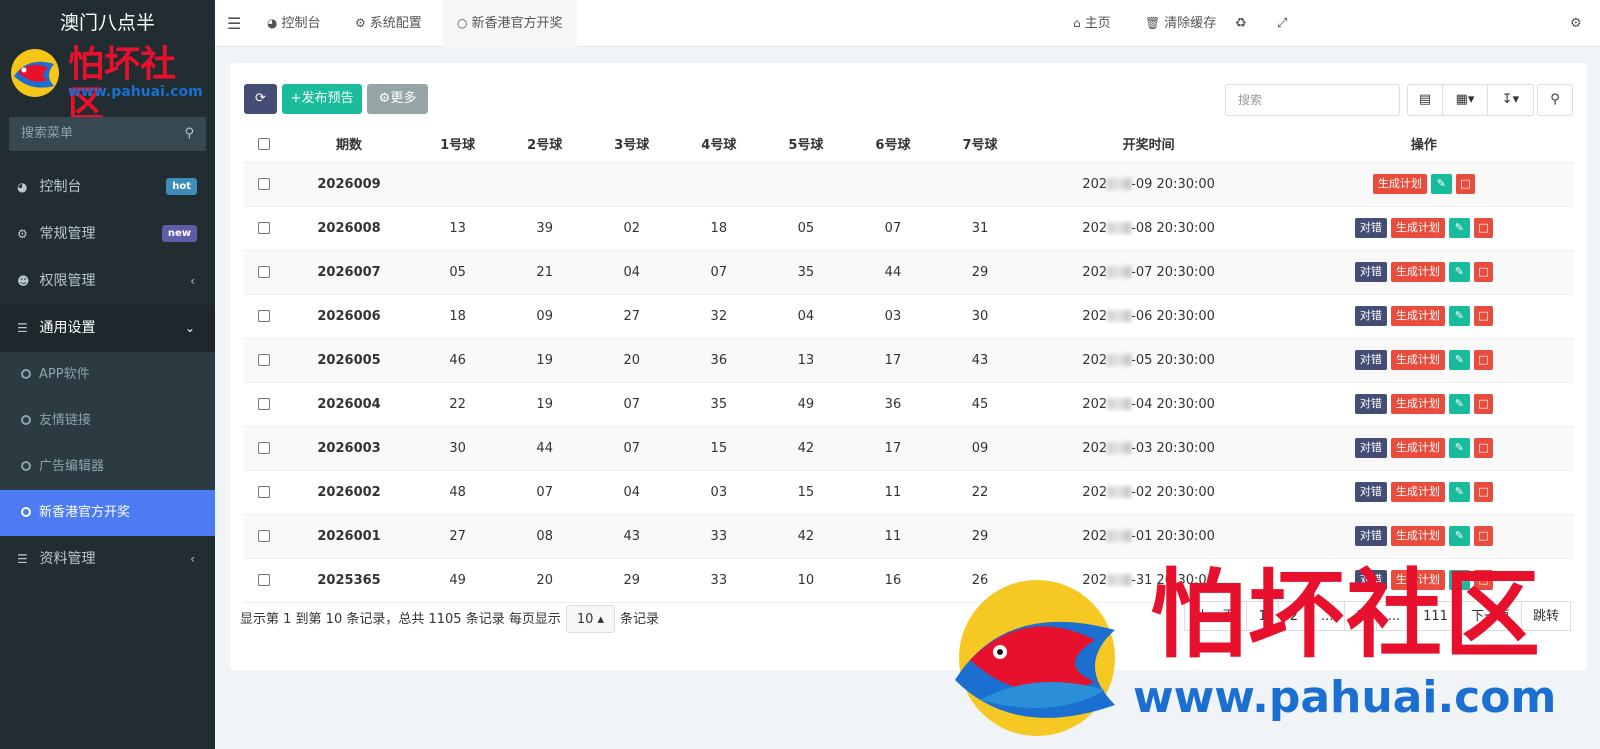 The height and width of the screenshot is (749, 1600). Describe the element at coordinates (234, 23) in the screenshot. I see `menu-toggle-icon: ☰` at that location.